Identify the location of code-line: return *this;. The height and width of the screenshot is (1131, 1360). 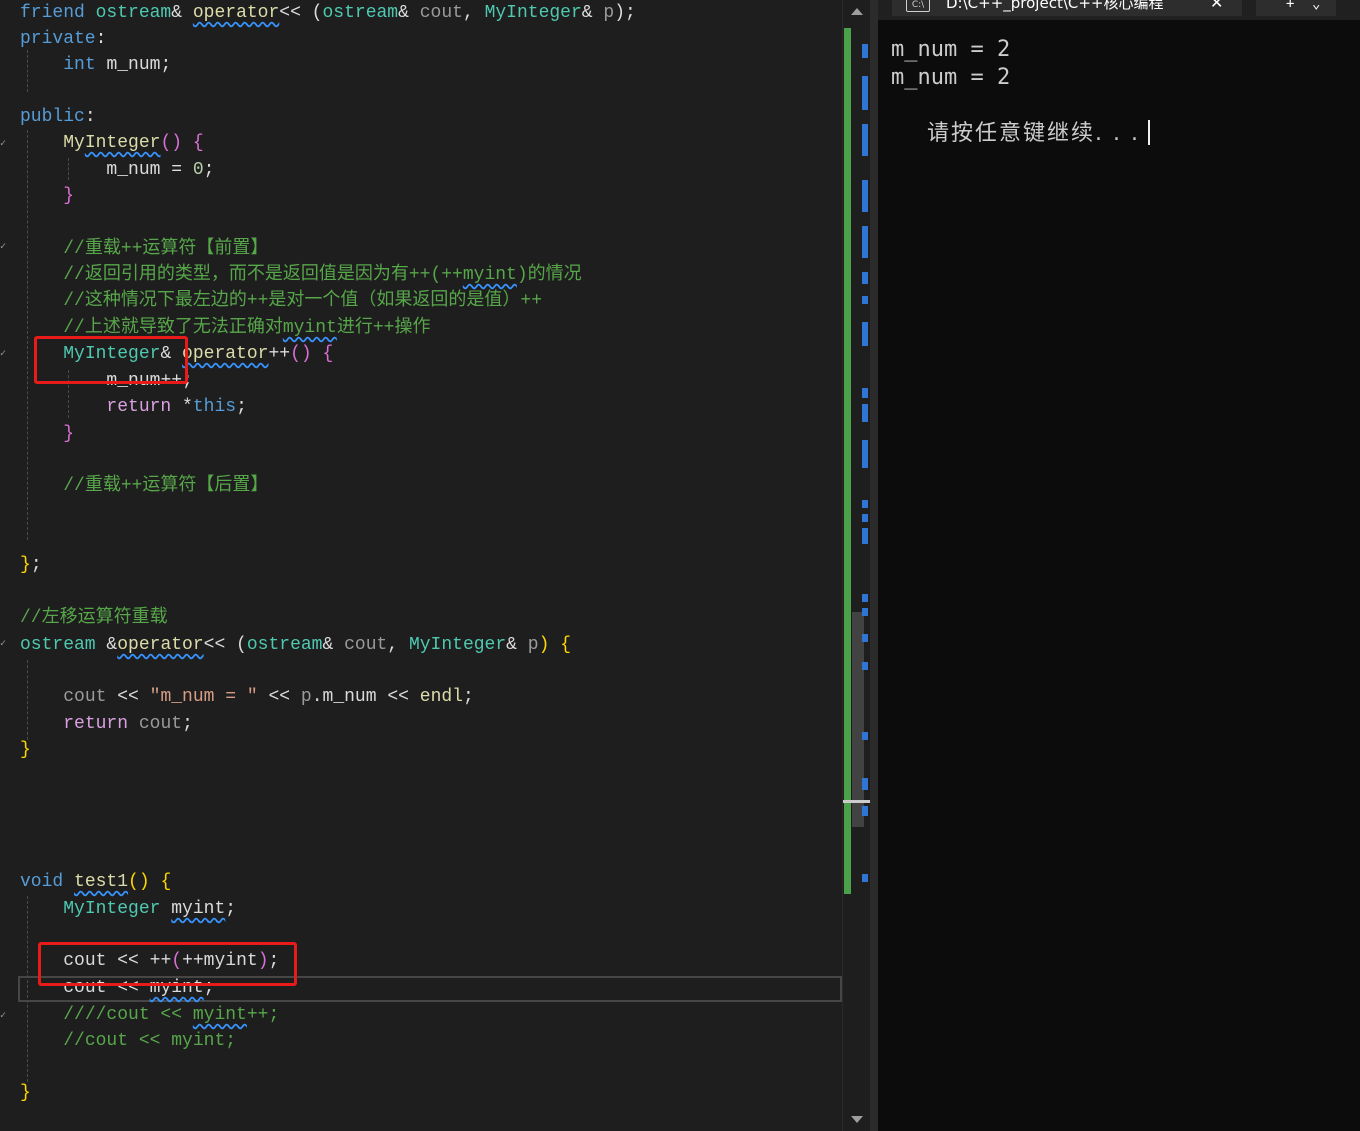
(133, 407).